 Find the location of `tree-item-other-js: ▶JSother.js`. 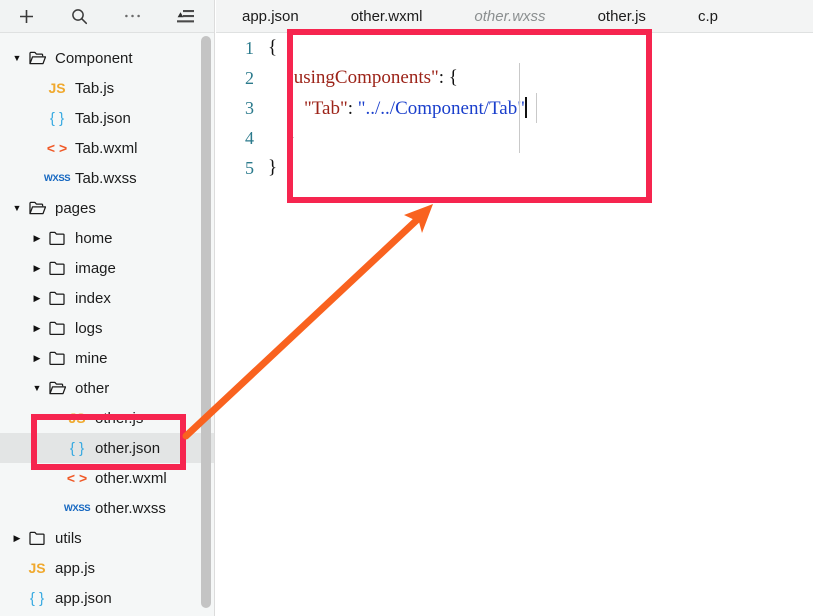

tree-item-other-js: ▶JSother.js is located at coordinates (107, 418).